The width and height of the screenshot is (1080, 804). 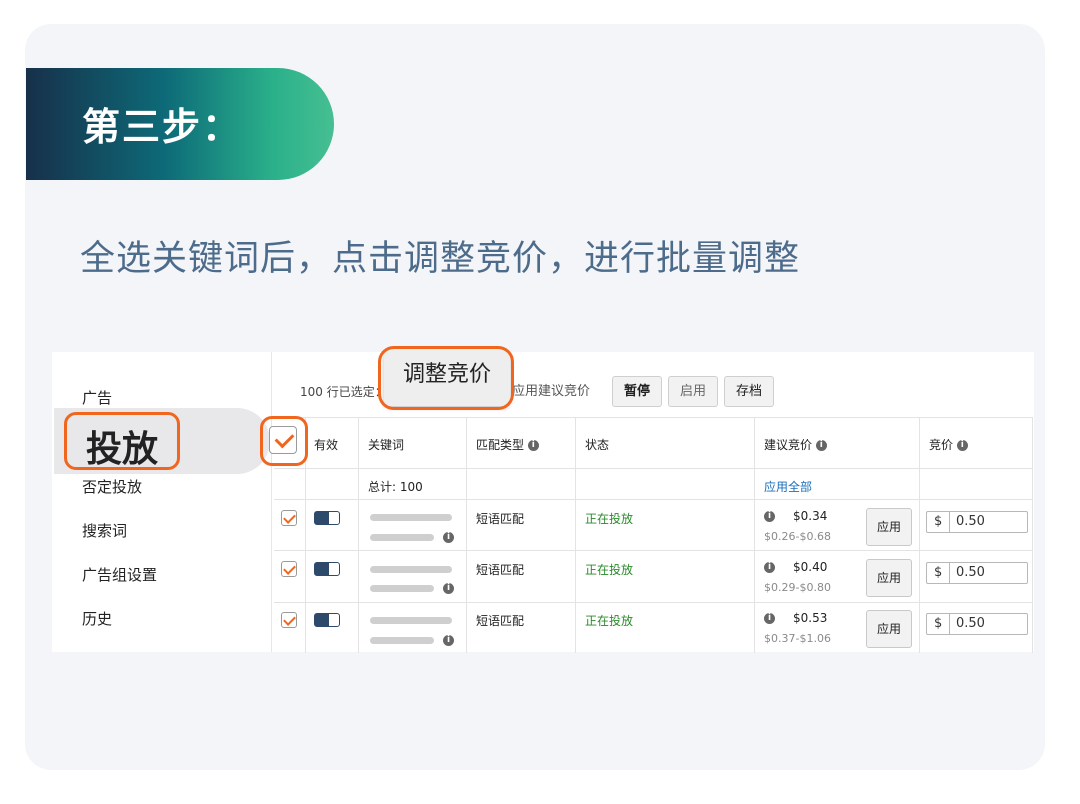 What do you see at coordinates (386, 444) in the screenshot?
I see `header-keyword: 关键词` at bounding box center [386, 444].